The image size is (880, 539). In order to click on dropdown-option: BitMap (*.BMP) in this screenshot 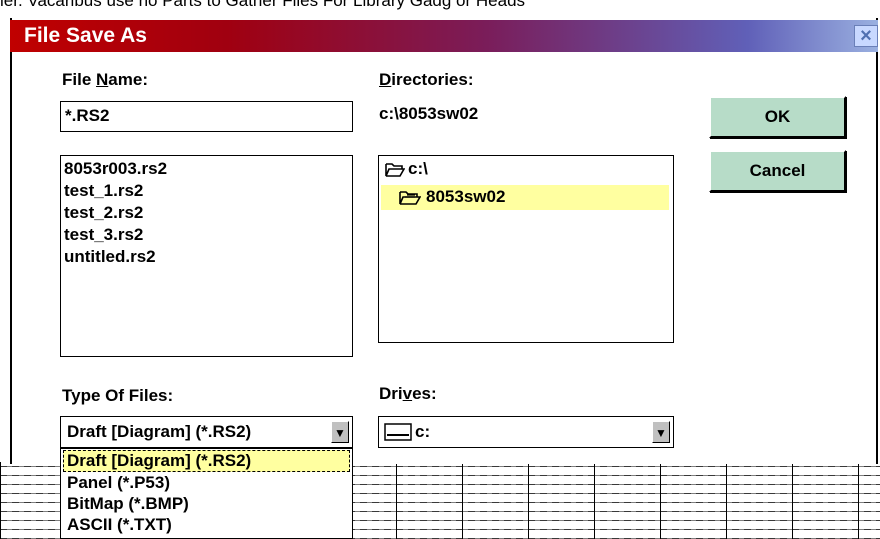, I will do `click(128, 504)`.